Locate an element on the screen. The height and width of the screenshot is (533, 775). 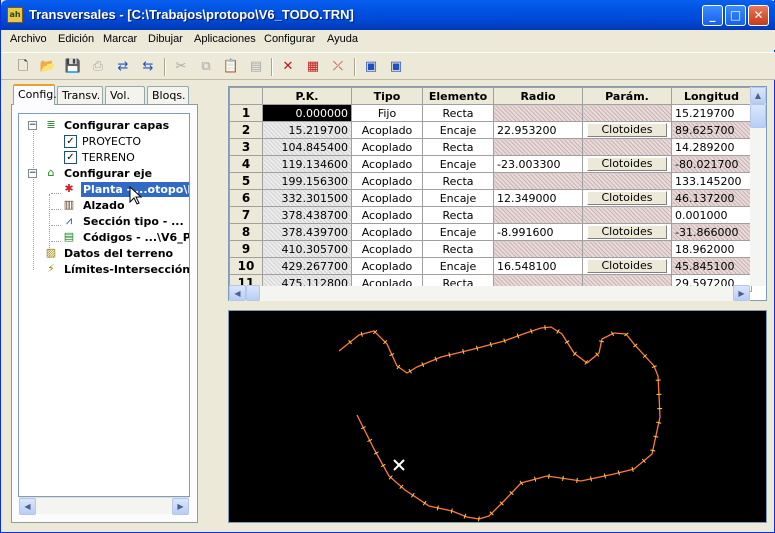
open-folder-icon: 📂 is located at coordinates (48, 67).